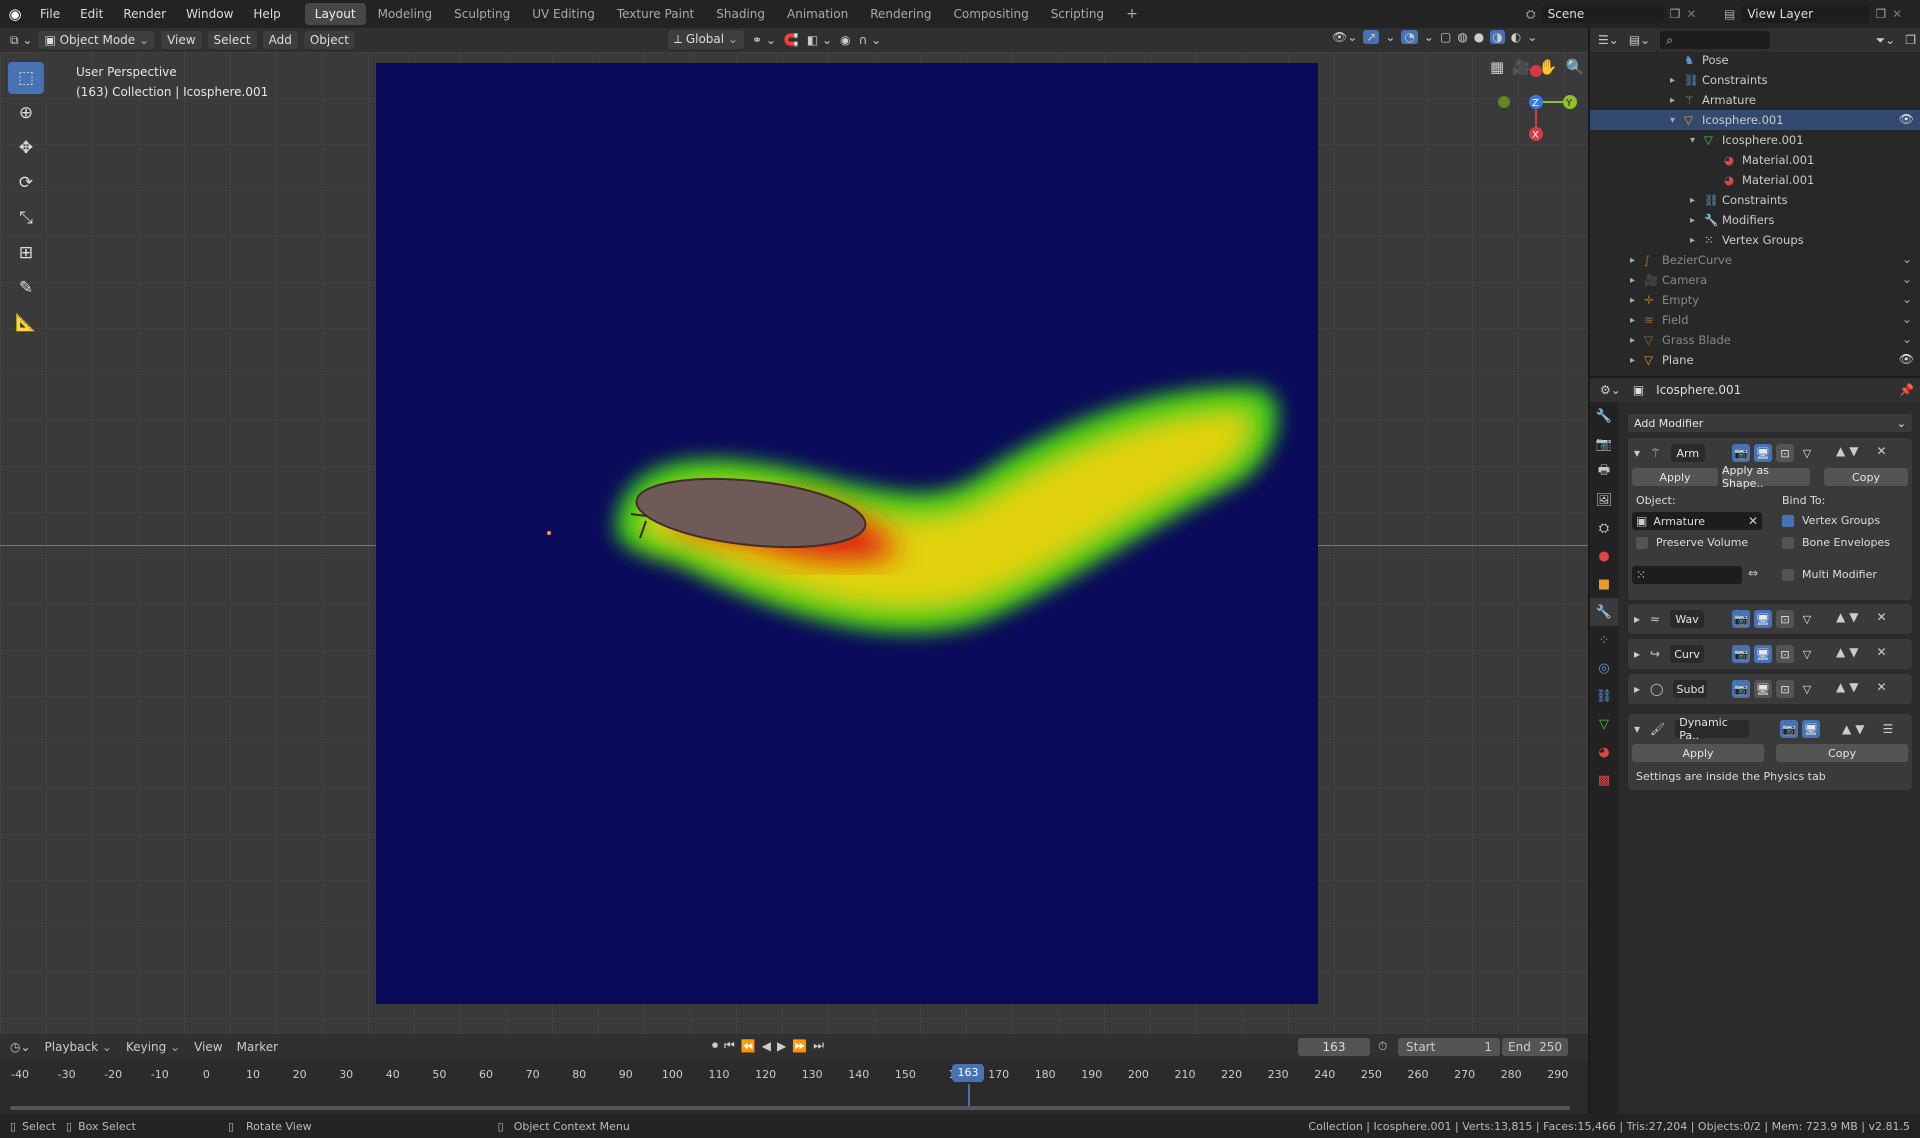 The image size is (1920, 1138). I want to click on snap-target-icon: ◧ ⌄, so click(819, 40).